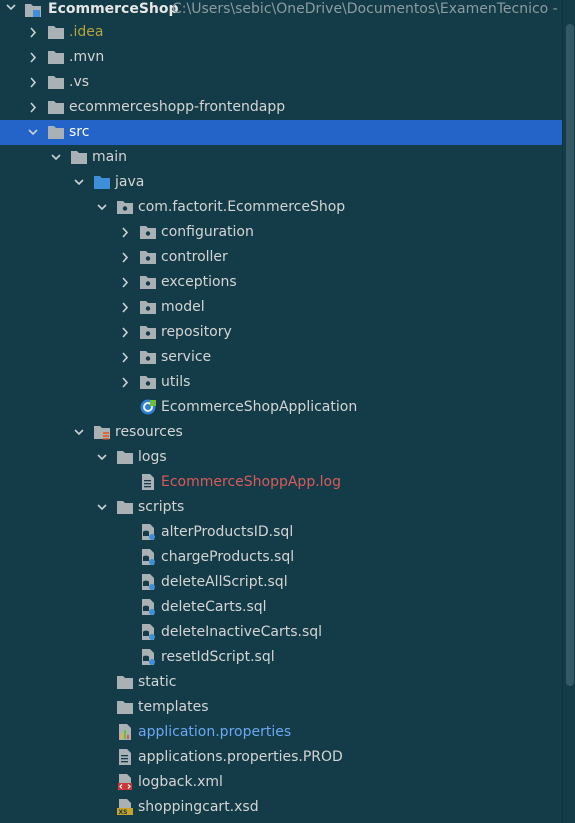  What do you see at coordinates (281, 707) in the screenshot?
I see `tree-row: templates` at bounding box center [281, 707].